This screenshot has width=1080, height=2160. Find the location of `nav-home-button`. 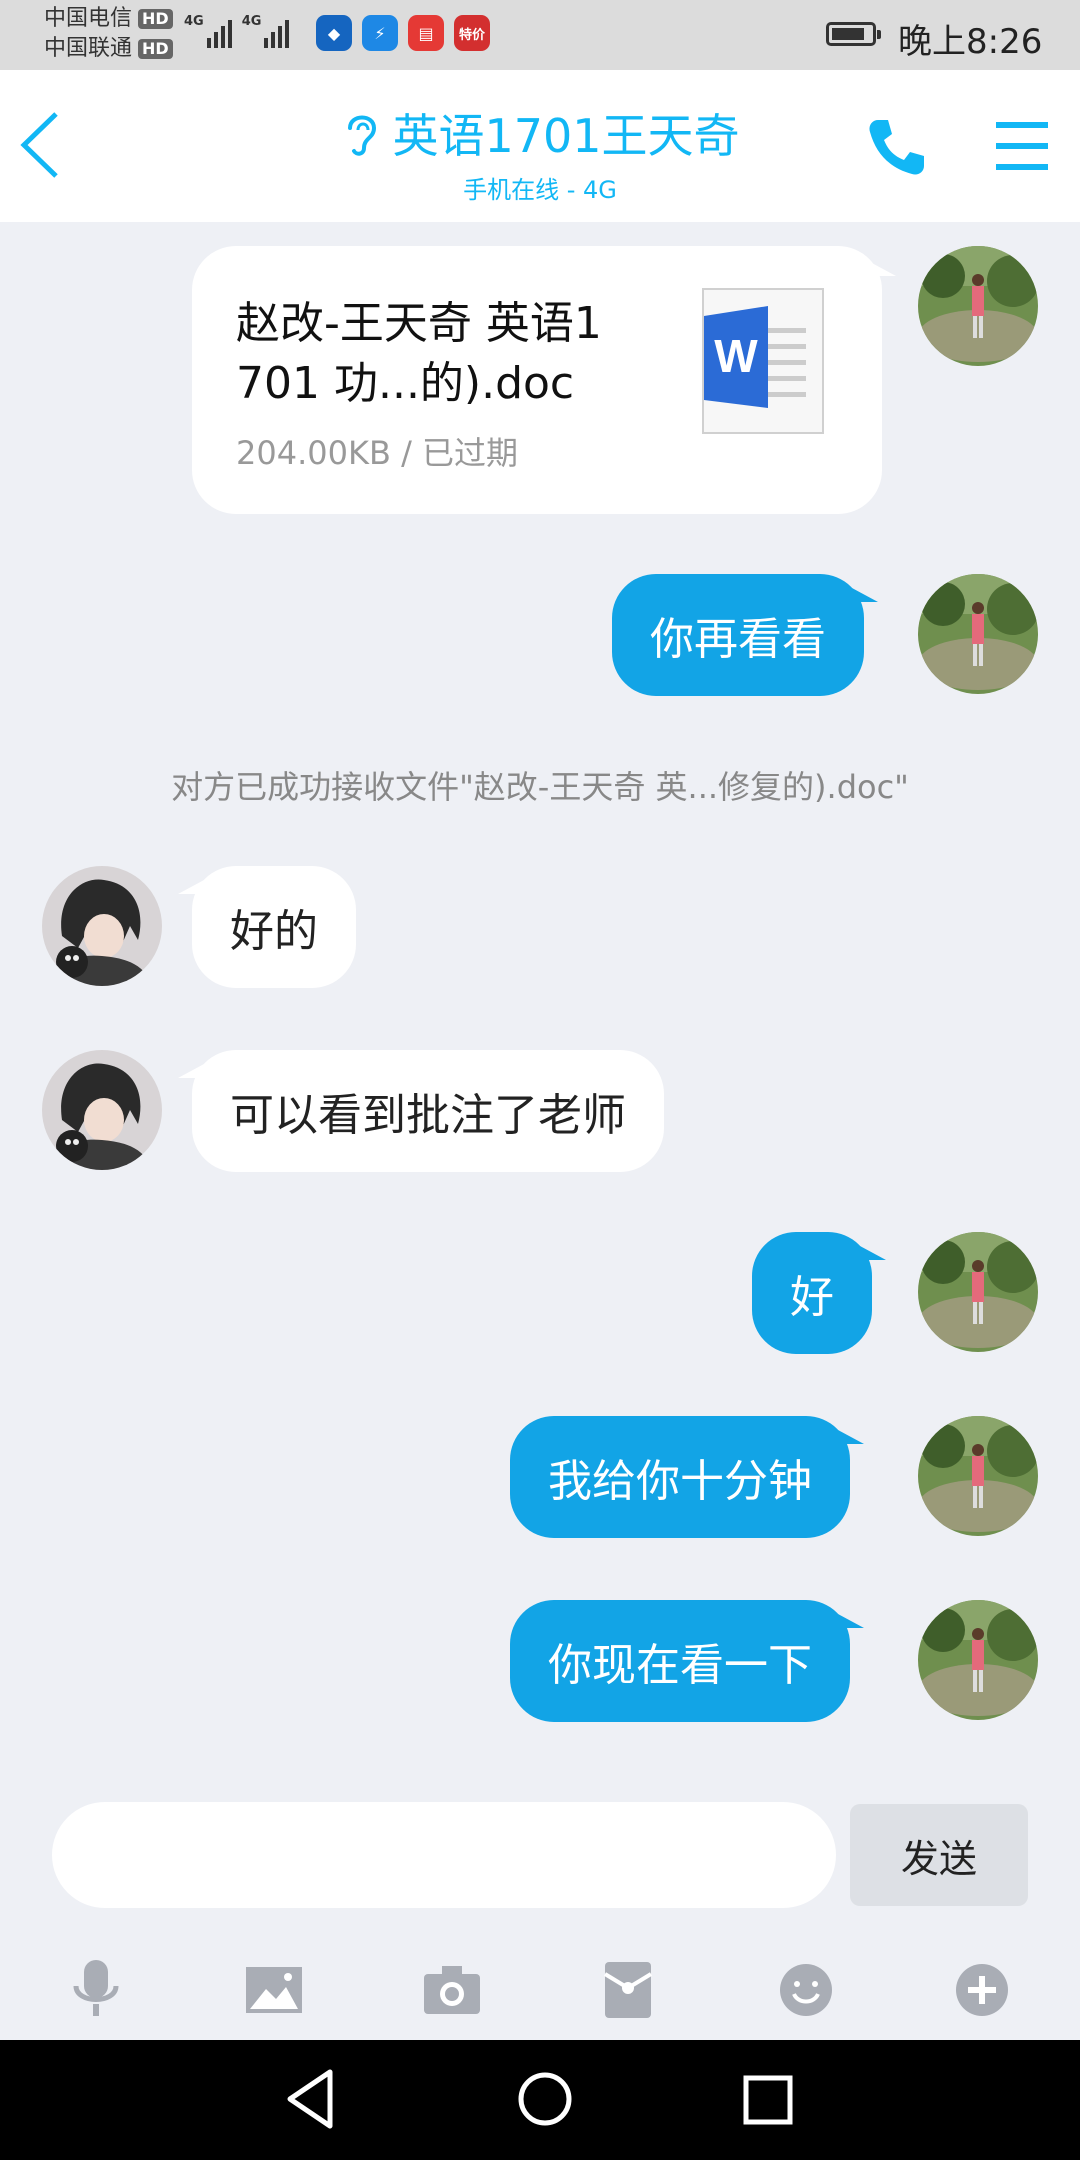

nav-home-button is located at coordinates (545, 2101).